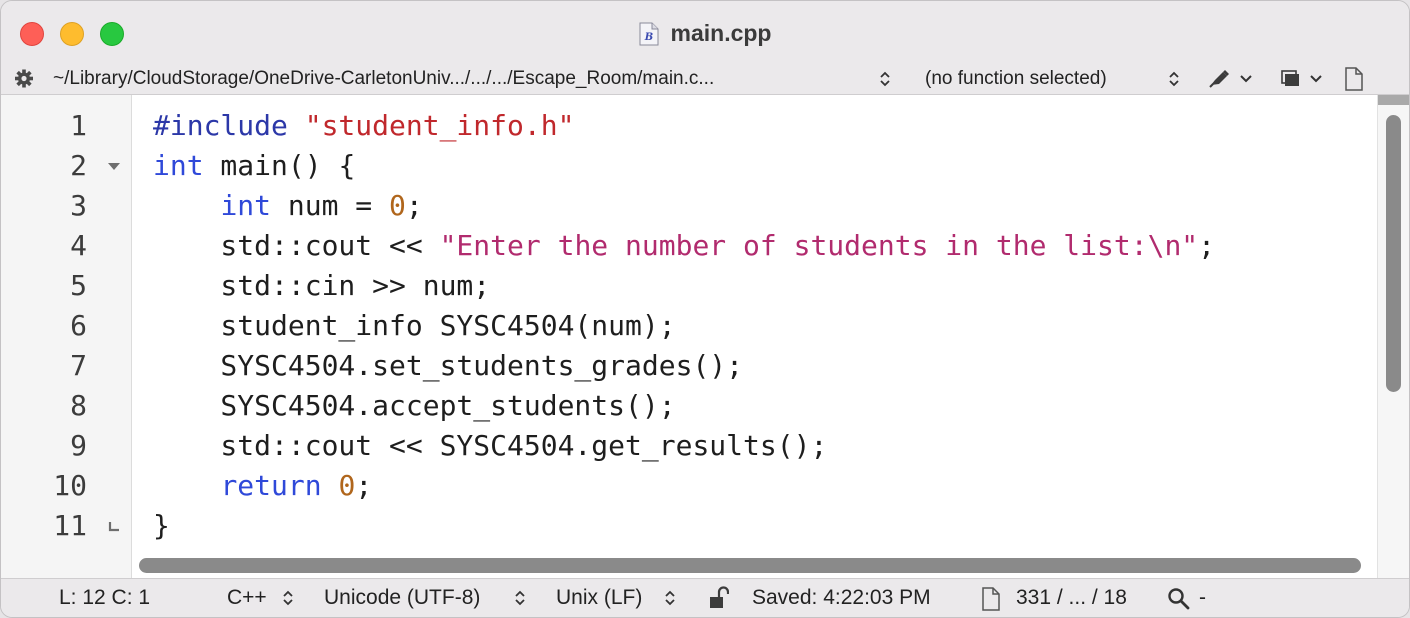 The image size is (1410, 618). What do you see at coordinates (414, 405) in the screenshot?
I see `code-token: SYSC4504.accept_students();` at bounding box center [414, 405].